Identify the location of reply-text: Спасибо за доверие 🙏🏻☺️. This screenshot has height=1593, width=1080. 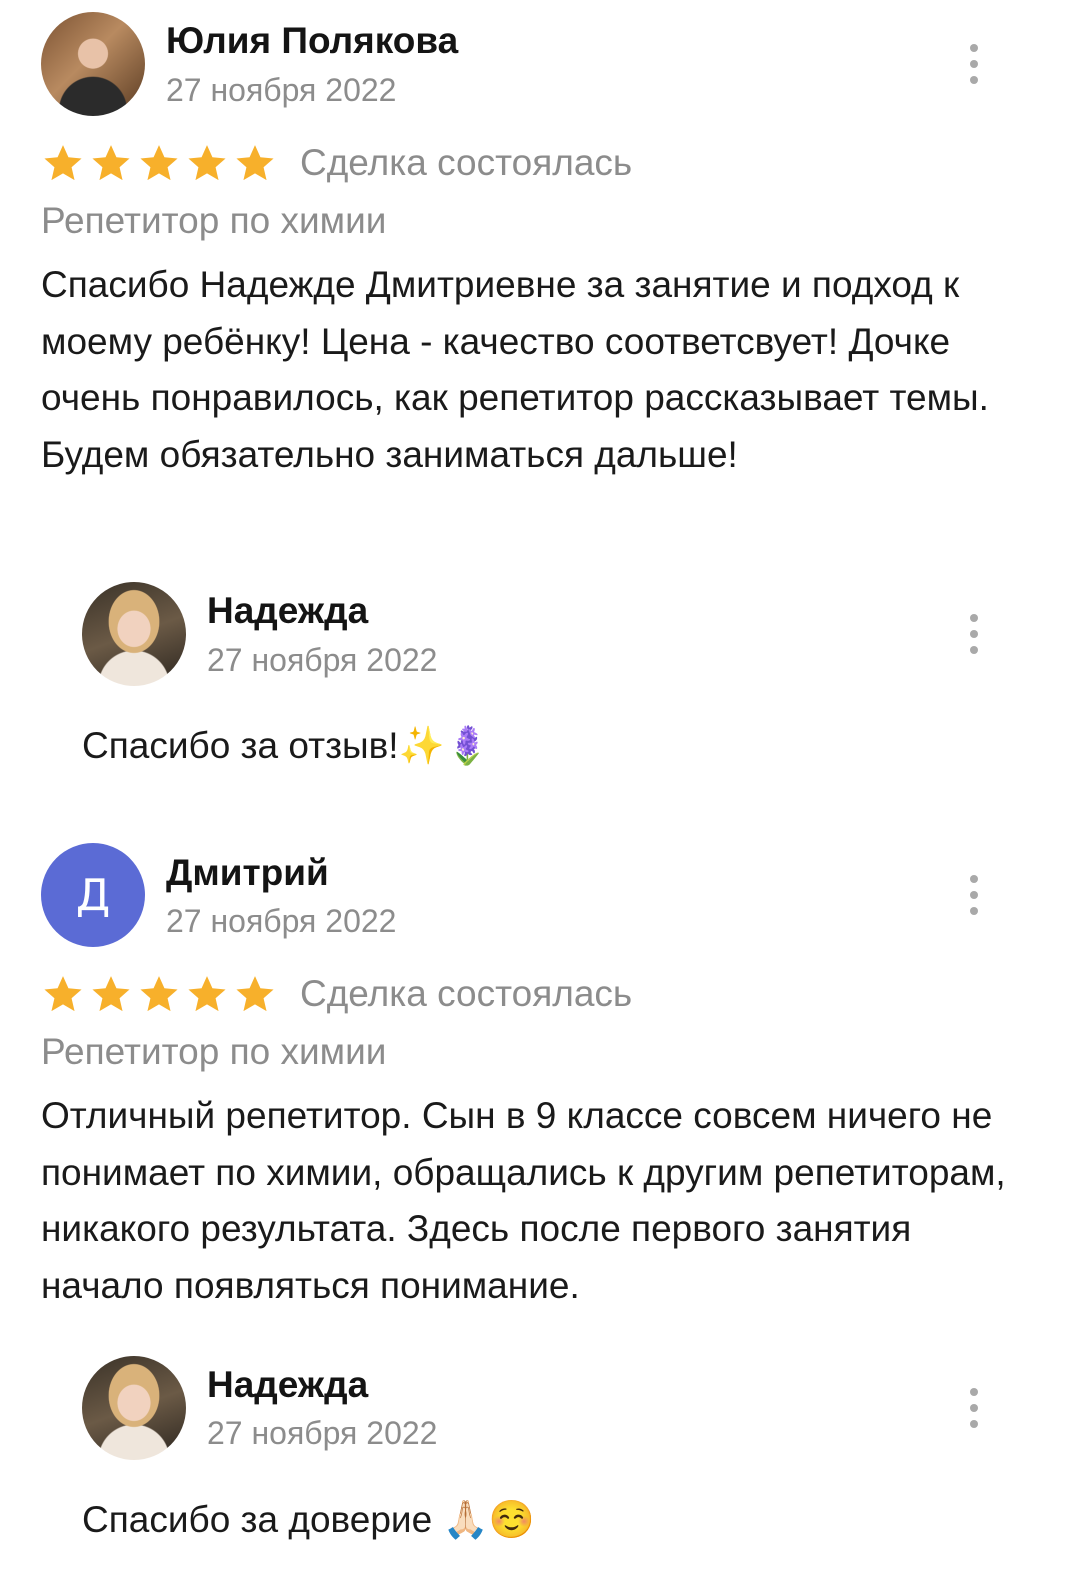
(308, 1519).